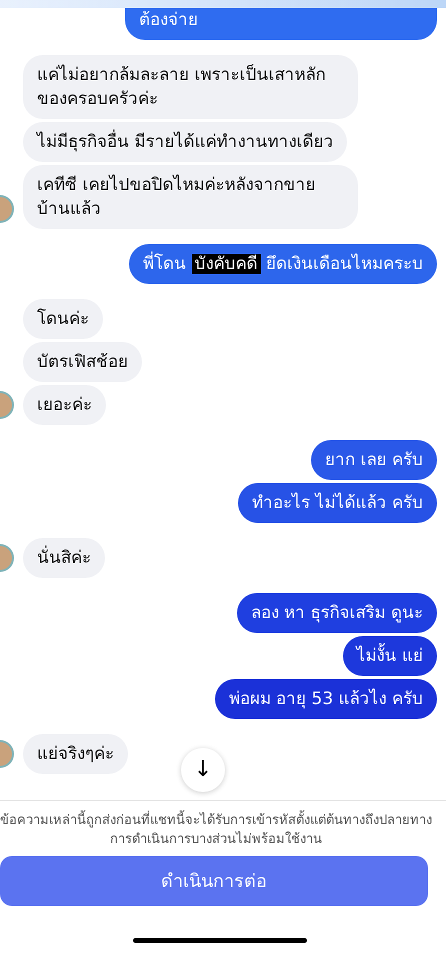  Describe the element at coordinates (64, 558) in the screenshot. I see `message-bubble: นั่นสิค่ะ` at that location.